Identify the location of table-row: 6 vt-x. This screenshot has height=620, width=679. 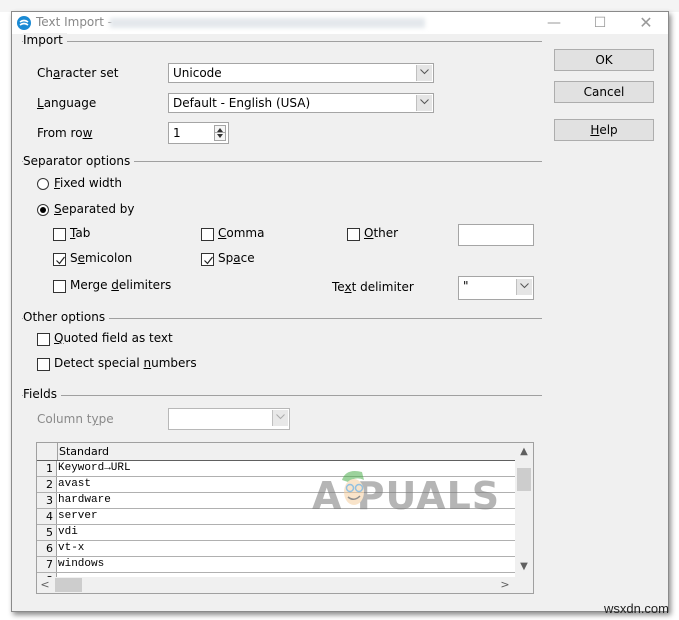
(276, 549).